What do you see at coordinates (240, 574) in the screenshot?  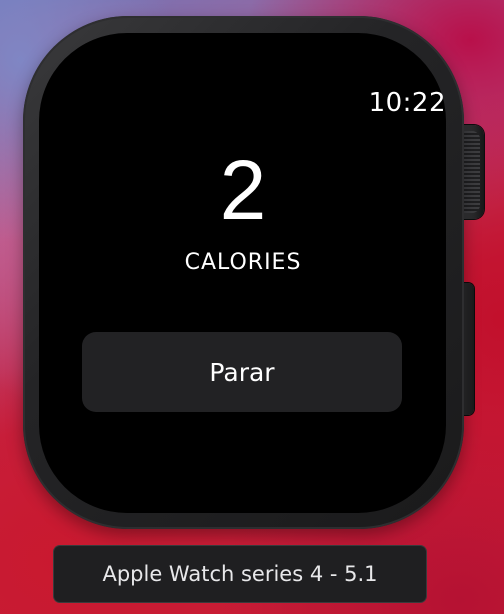 I see `device-name-label: Apple Watch series 4 - 5.1` at bounding box center [240, 574].